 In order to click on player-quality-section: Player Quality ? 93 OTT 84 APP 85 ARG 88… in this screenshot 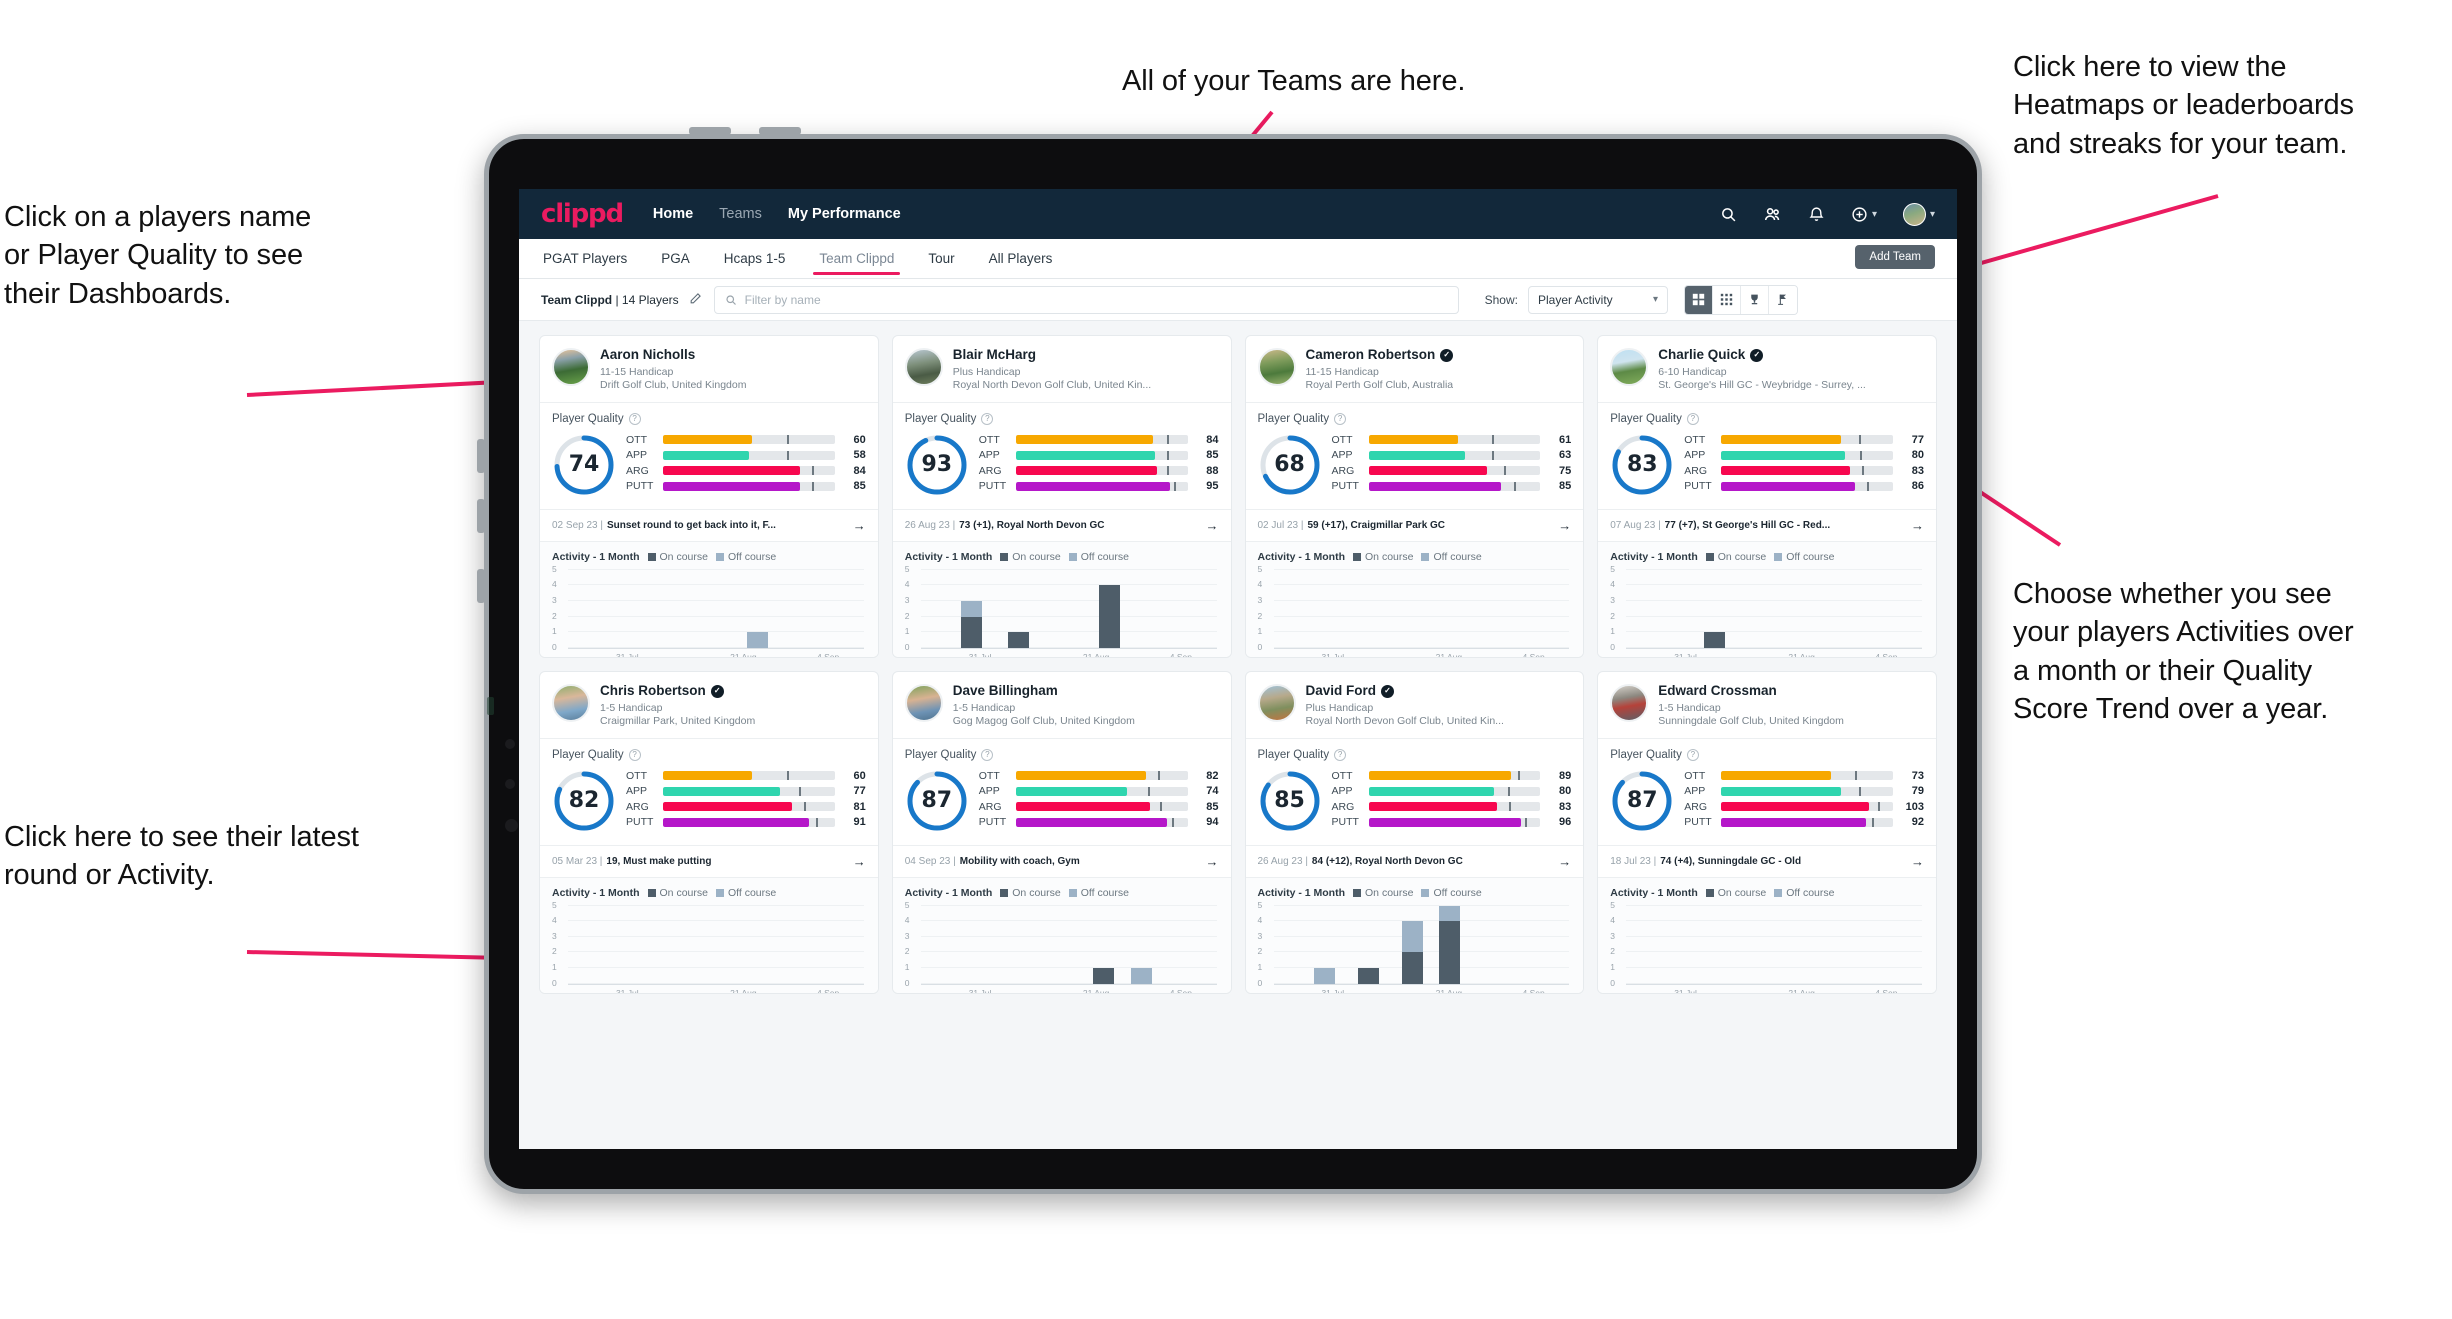, I will do `click(1061, 455)`.